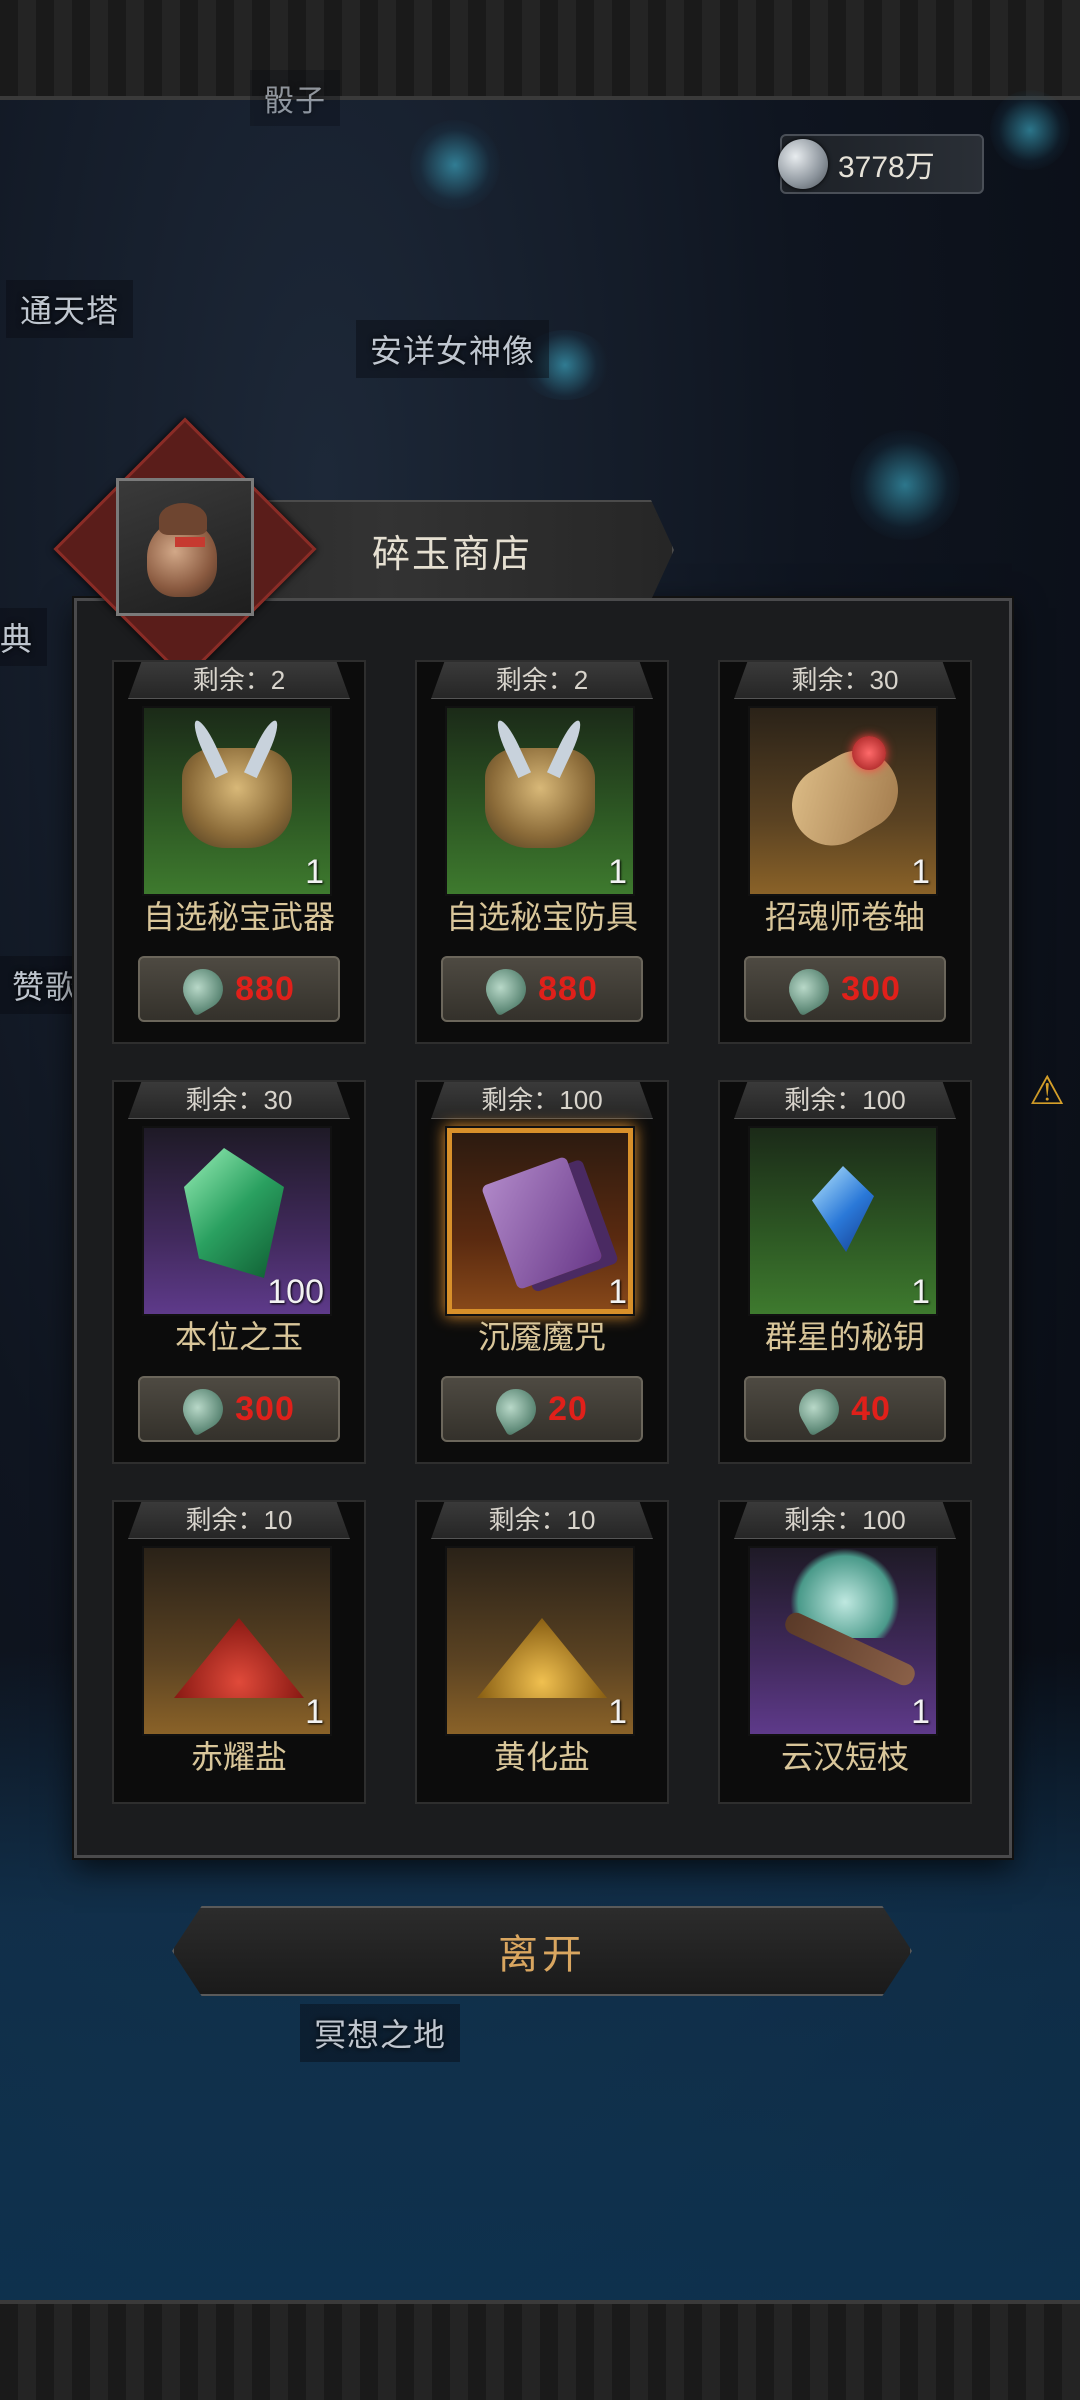 The height and width of the screenshot is (2400, 1080). I want to click on item-name: 群星的秘钥, so click(844, 1337).